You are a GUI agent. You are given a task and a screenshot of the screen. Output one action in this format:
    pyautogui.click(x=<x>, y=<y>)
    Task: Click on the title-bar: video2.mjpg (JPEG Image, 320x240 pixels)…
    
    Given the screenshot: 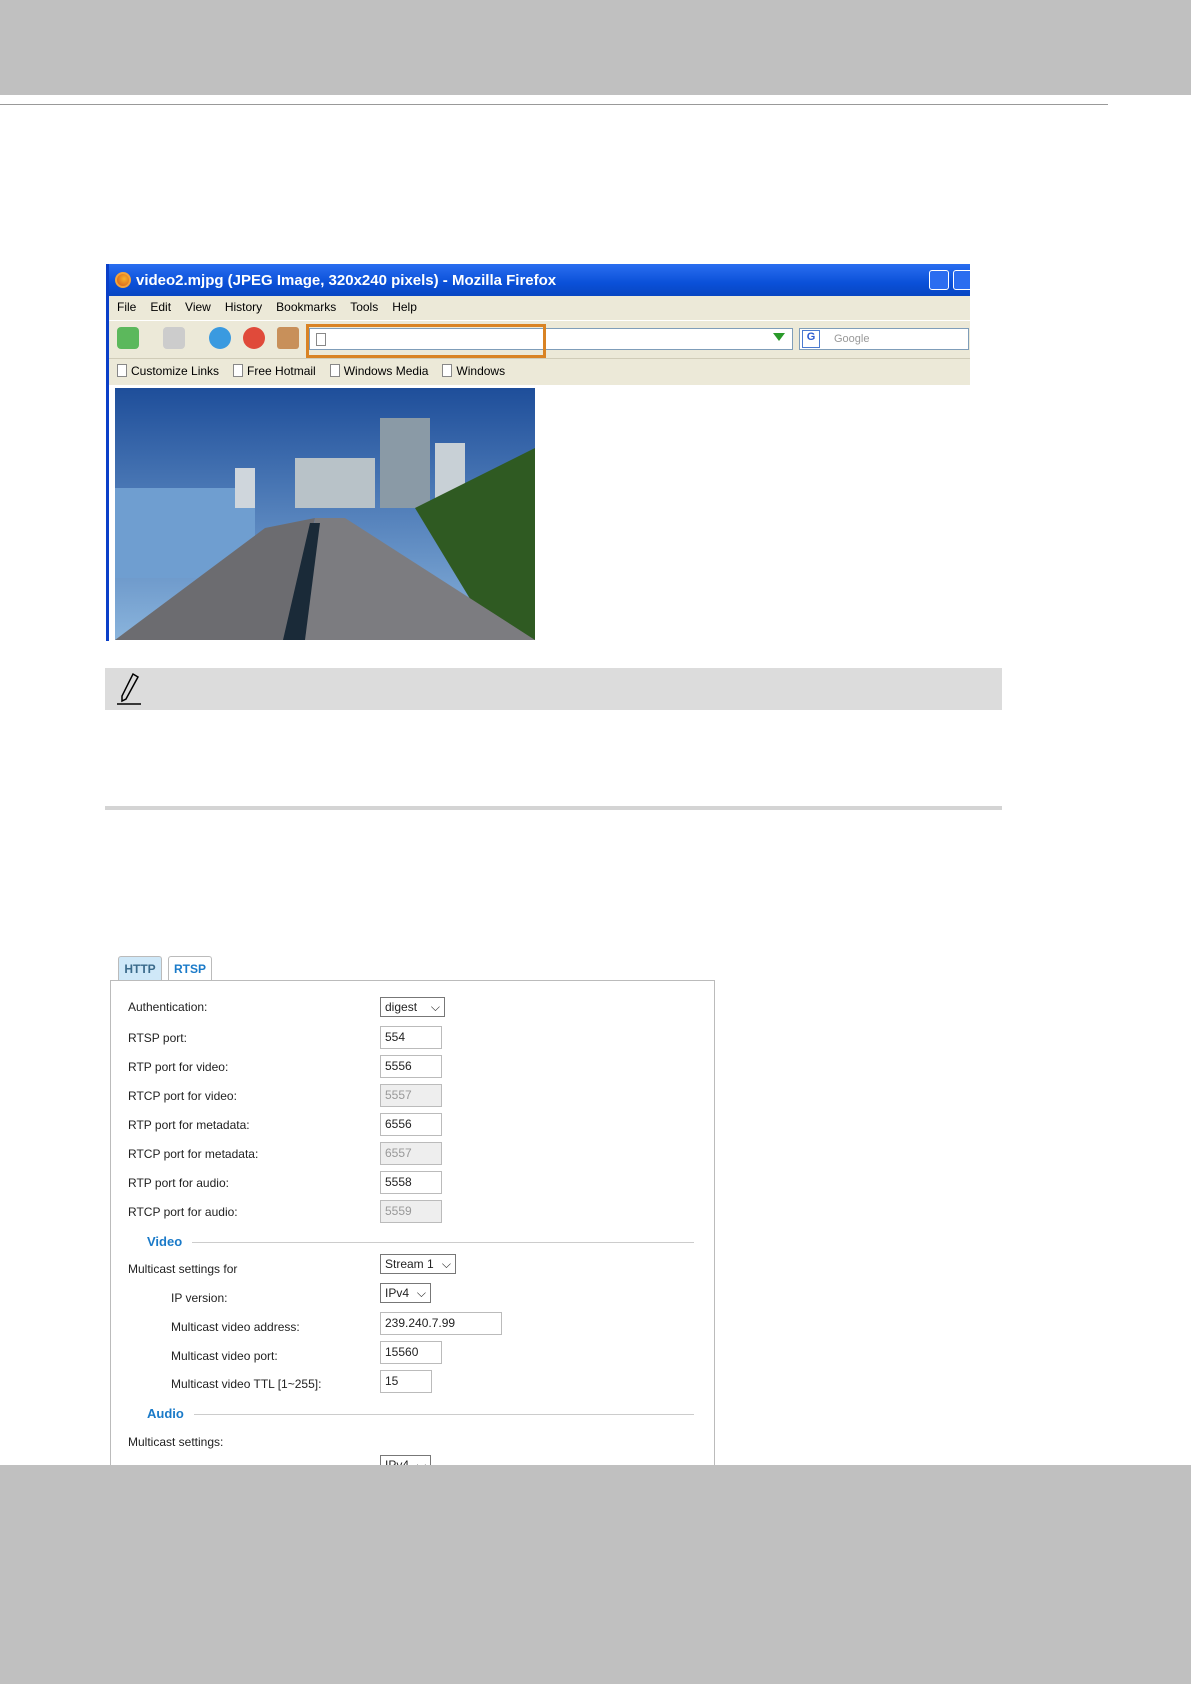 What is the action you would take?
    pyautogui.click(x=539, y=280)
    